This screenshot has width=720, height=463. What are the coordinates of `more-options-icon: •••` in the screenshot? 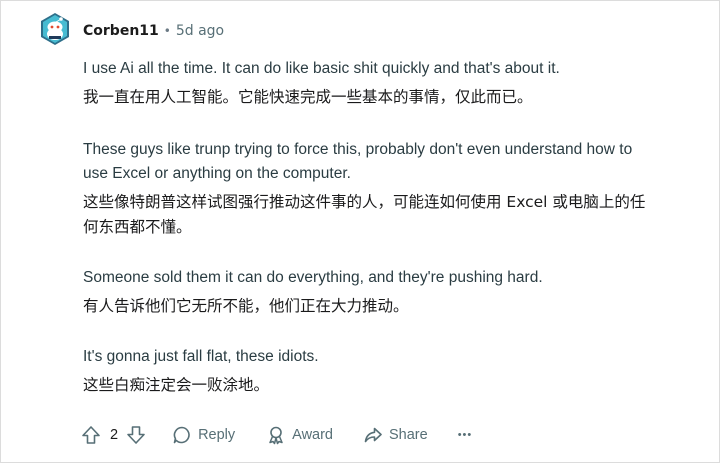 It's located at (465, 435).